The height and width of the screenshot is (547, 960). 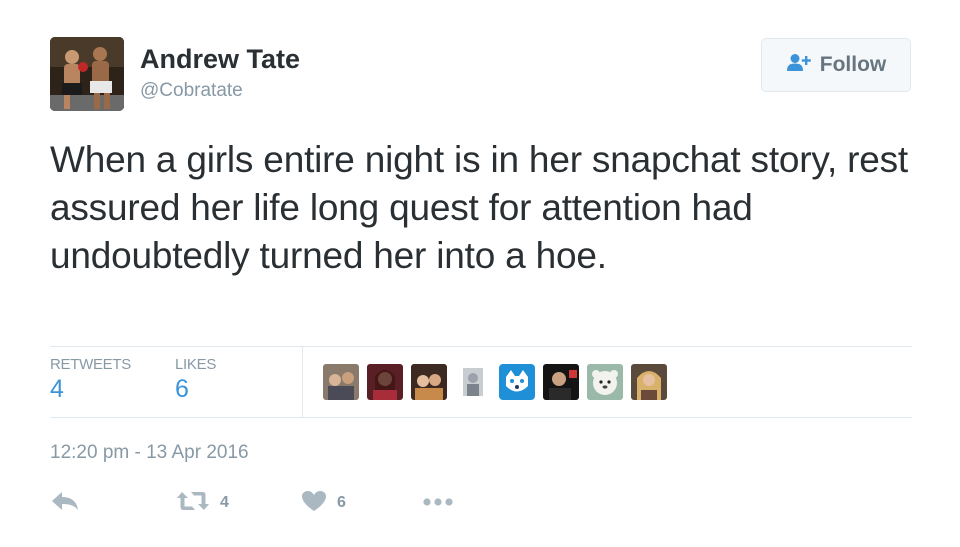 I want to click on liker-avatar-5-icon, so click(x=517, y=382).